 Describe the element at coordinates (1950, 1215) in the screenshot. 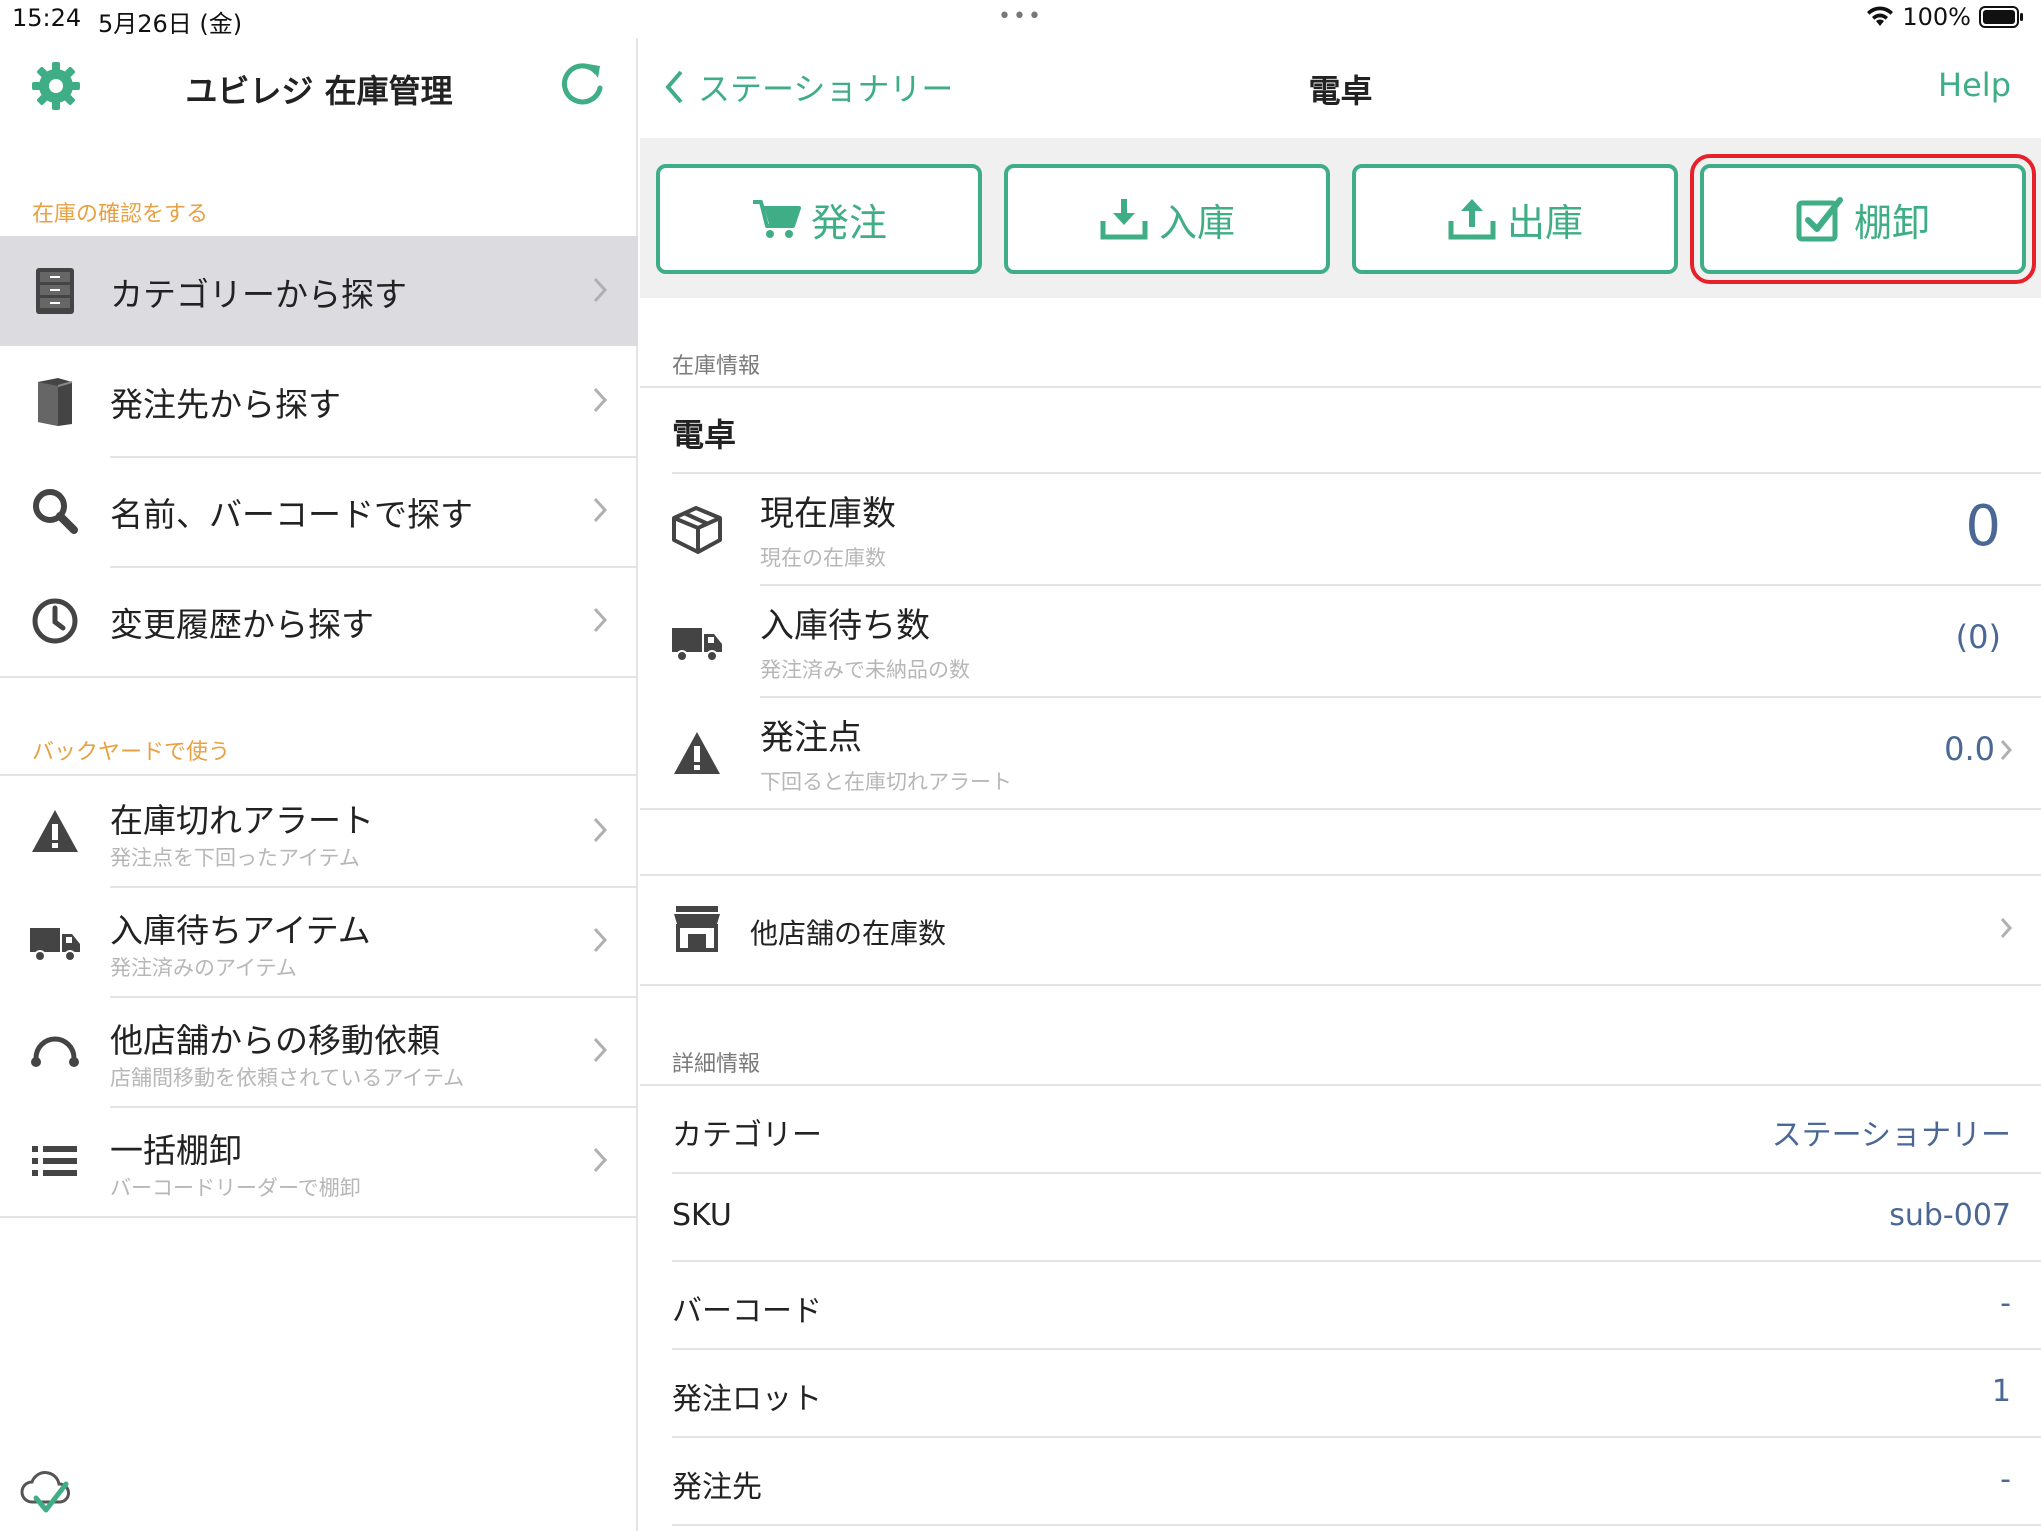

I see `detail-value: sub-007` at that location.